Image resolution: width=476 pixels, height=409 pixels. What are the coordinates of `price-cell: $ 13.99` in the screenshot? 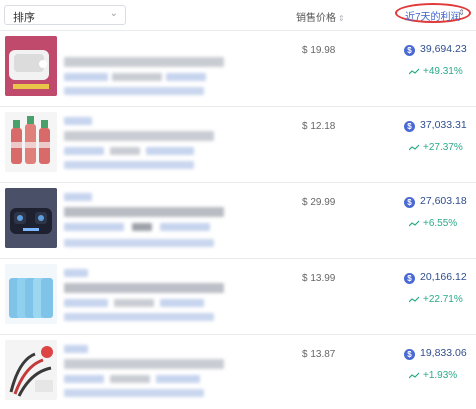 It's located at (319, 278).